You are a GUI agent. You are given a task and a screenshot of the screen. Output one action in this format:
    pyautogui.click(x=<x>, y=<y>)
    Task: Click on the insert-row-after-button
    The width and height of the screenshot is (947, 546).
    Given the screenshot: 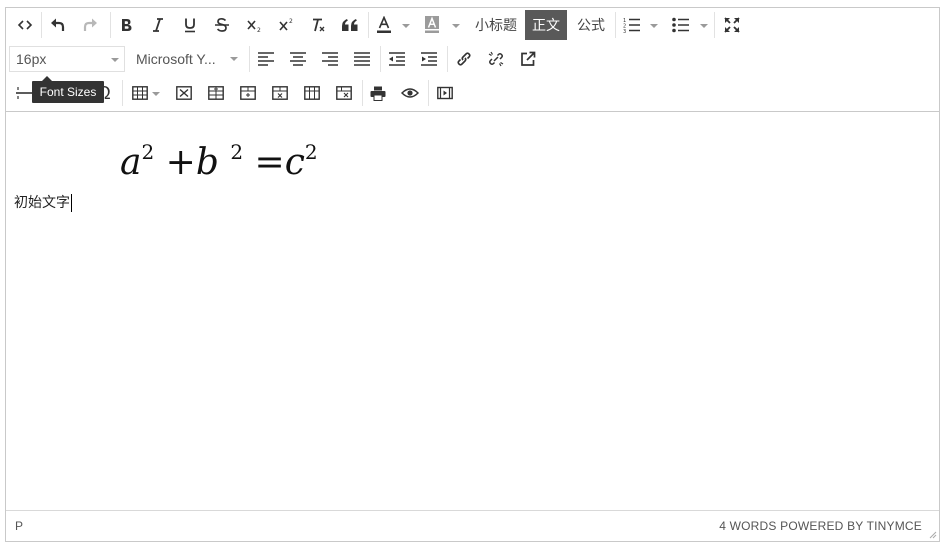 What is the action you would take?
    pyautogui.click(x=248, y=93)
    